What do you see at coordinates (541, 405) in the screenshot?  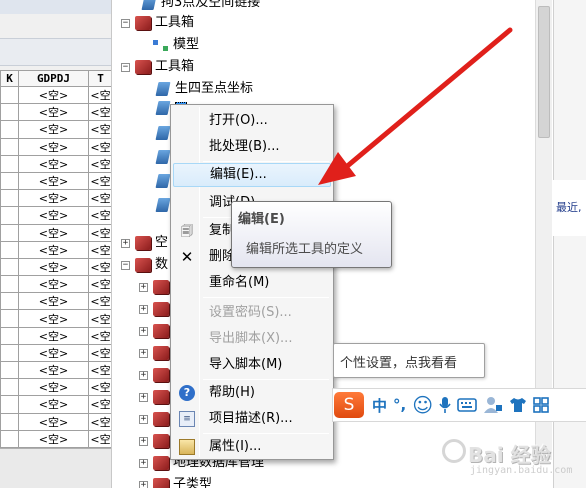 I see `tools-icon` at bounding box center [541, 405].